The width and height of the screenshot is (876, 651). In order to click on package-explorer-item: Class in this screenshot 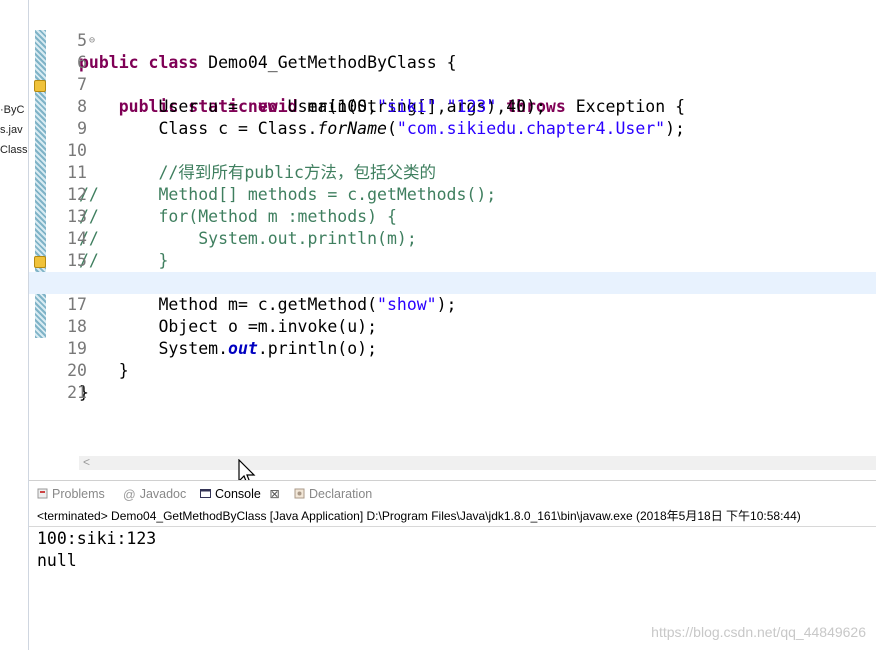, I will do `click(14, 150)`.